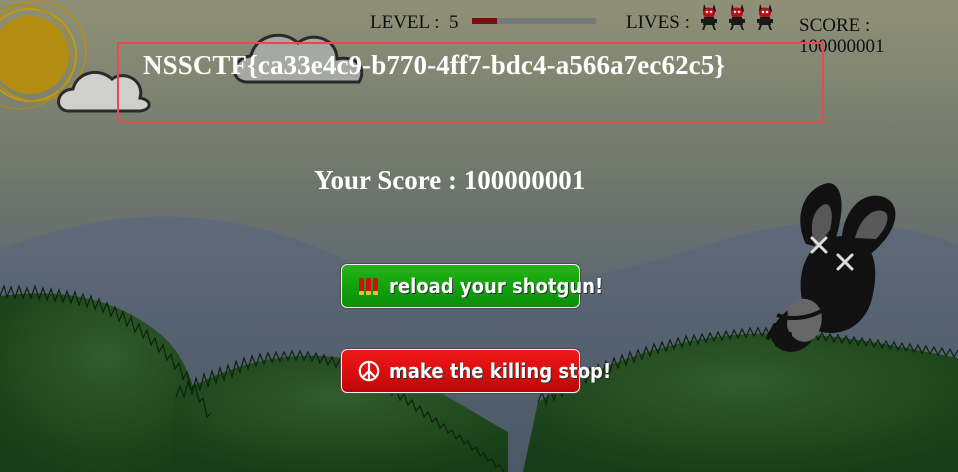 Image resolution: width=958 pixels, height=472 pixels. I want to click on reload-button-label: reload your shotgun!, so click(496, 286).